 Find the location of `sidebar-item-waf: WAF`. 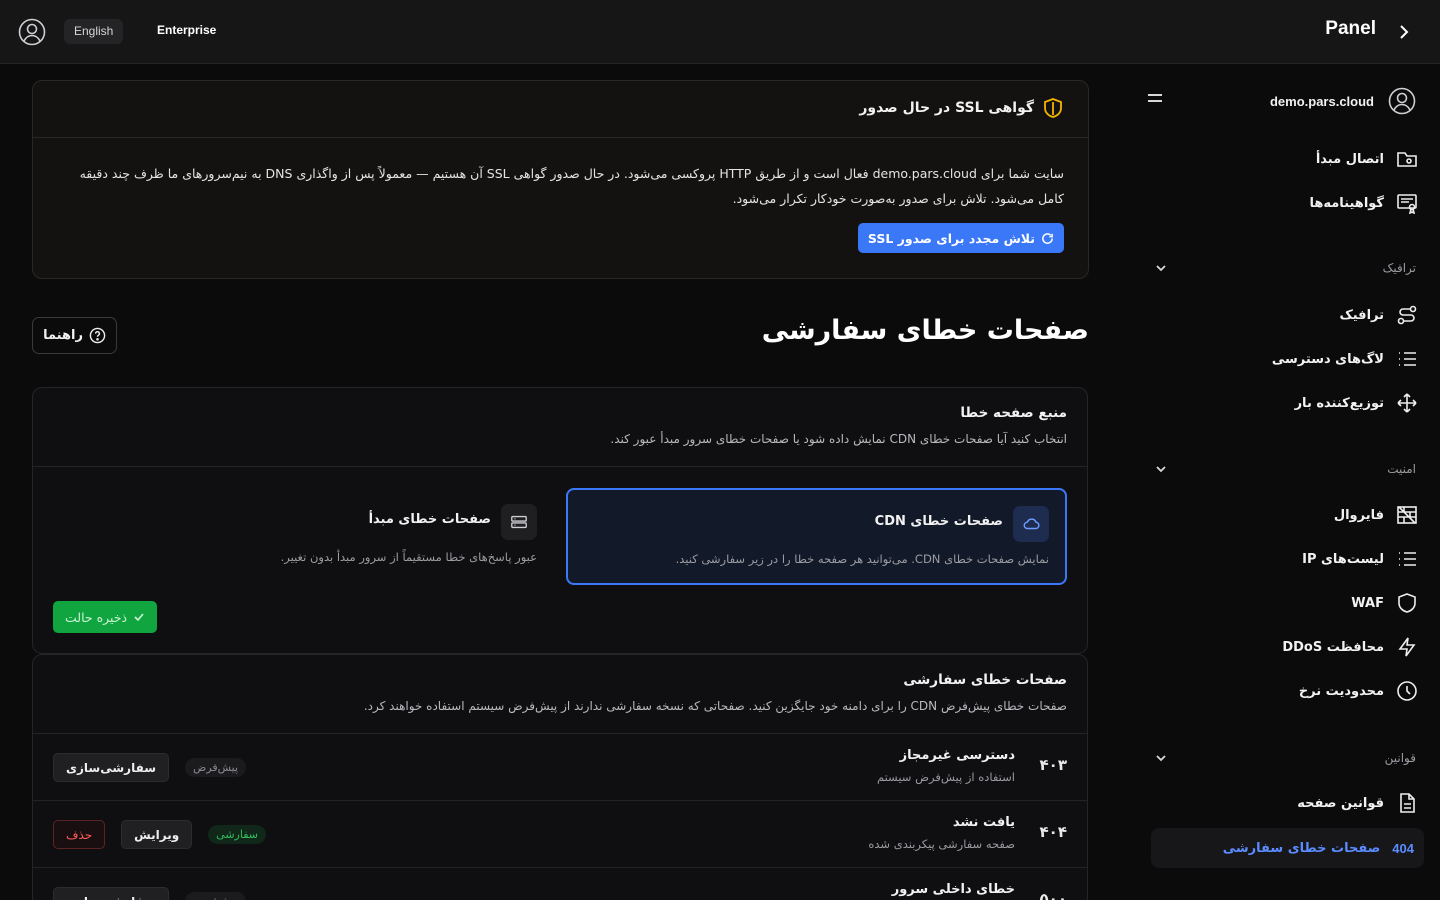

sidebar-item-waf: WAF is located at coordinates (1384, 603).